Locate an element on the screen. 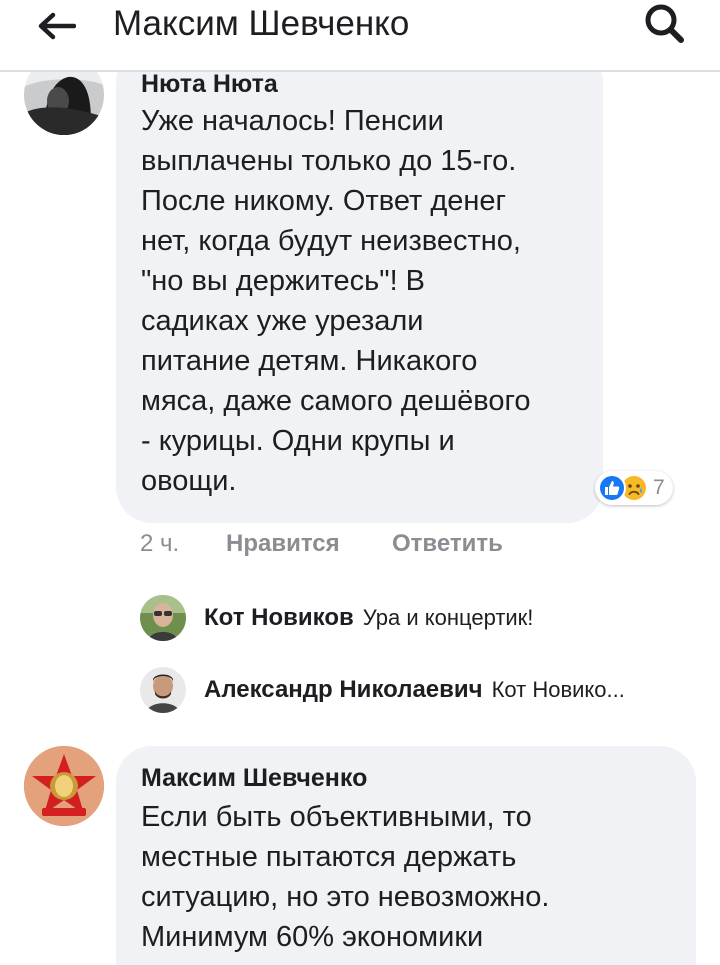 The height and width of the screenshot is (965, 720). text-line: овощи. is located at coordinates (189, 481).